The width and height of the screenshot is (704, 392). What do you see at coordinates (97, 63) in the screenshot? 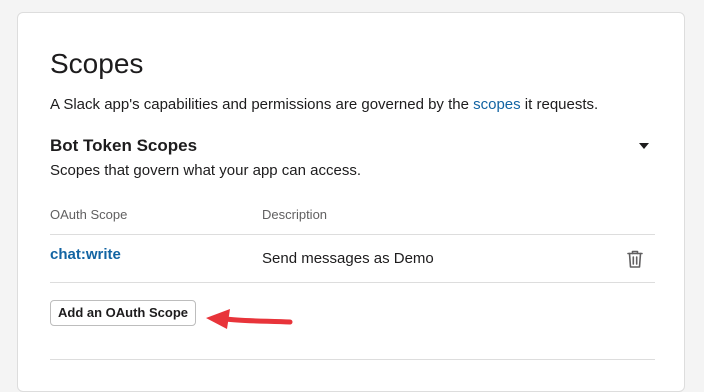
I see `page-title: Scopes` at bounding box center [97, 63].